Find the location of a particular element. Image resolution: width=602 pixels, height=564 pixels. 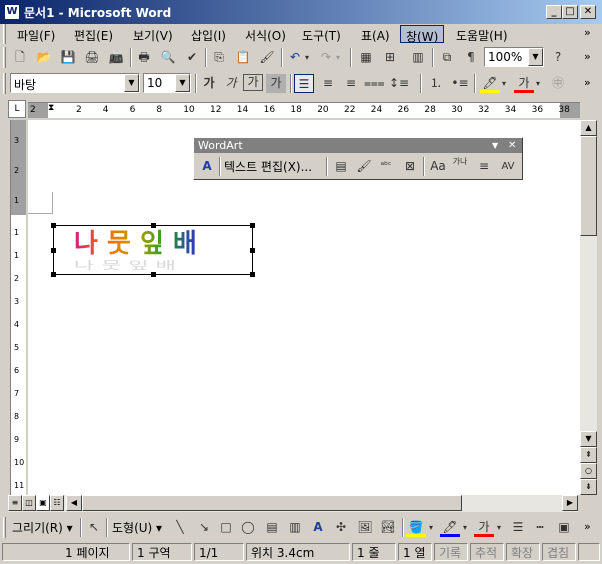

align-justify-icon: ☰ is located at coordinates (304, 83).